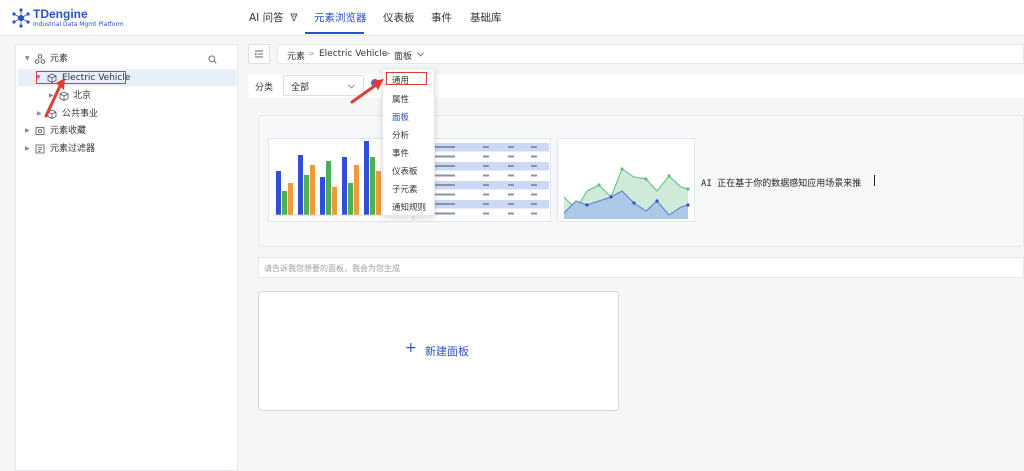  I want to click on tree-item-favorites: ▶ 元素收藏, so click(100, 131).